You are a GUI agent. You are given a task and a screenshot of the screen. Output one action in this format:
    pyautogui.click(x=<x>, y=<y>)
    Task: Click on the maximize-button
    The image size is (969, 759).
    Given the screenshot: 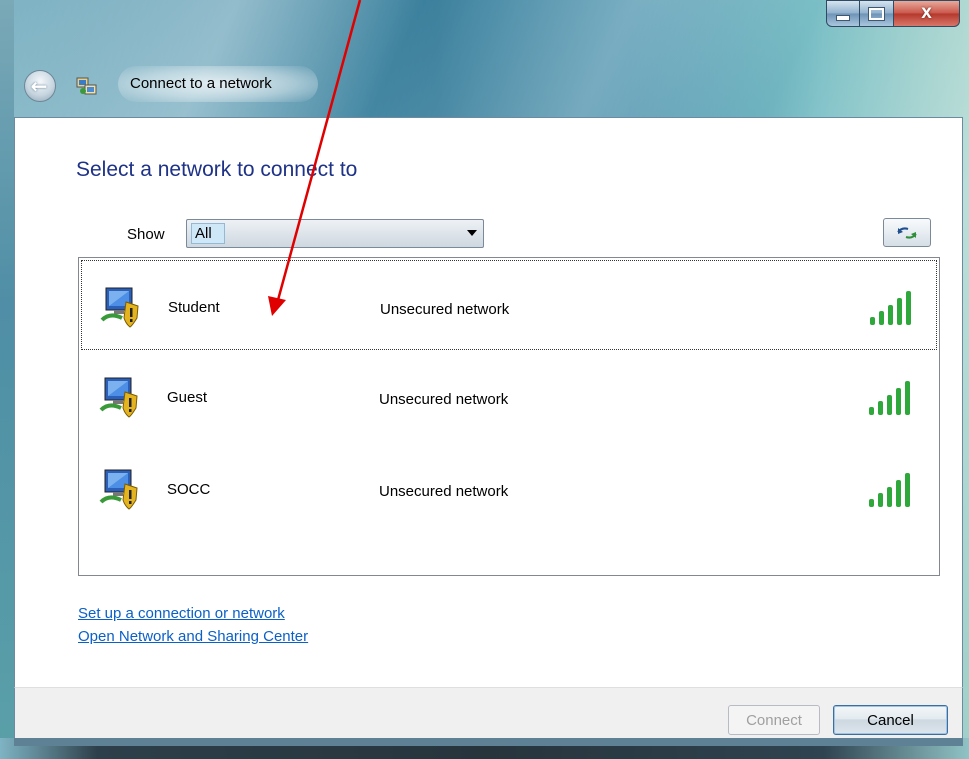 What is the action you would take?
    pyautogui.click(x=877, y=13)
    